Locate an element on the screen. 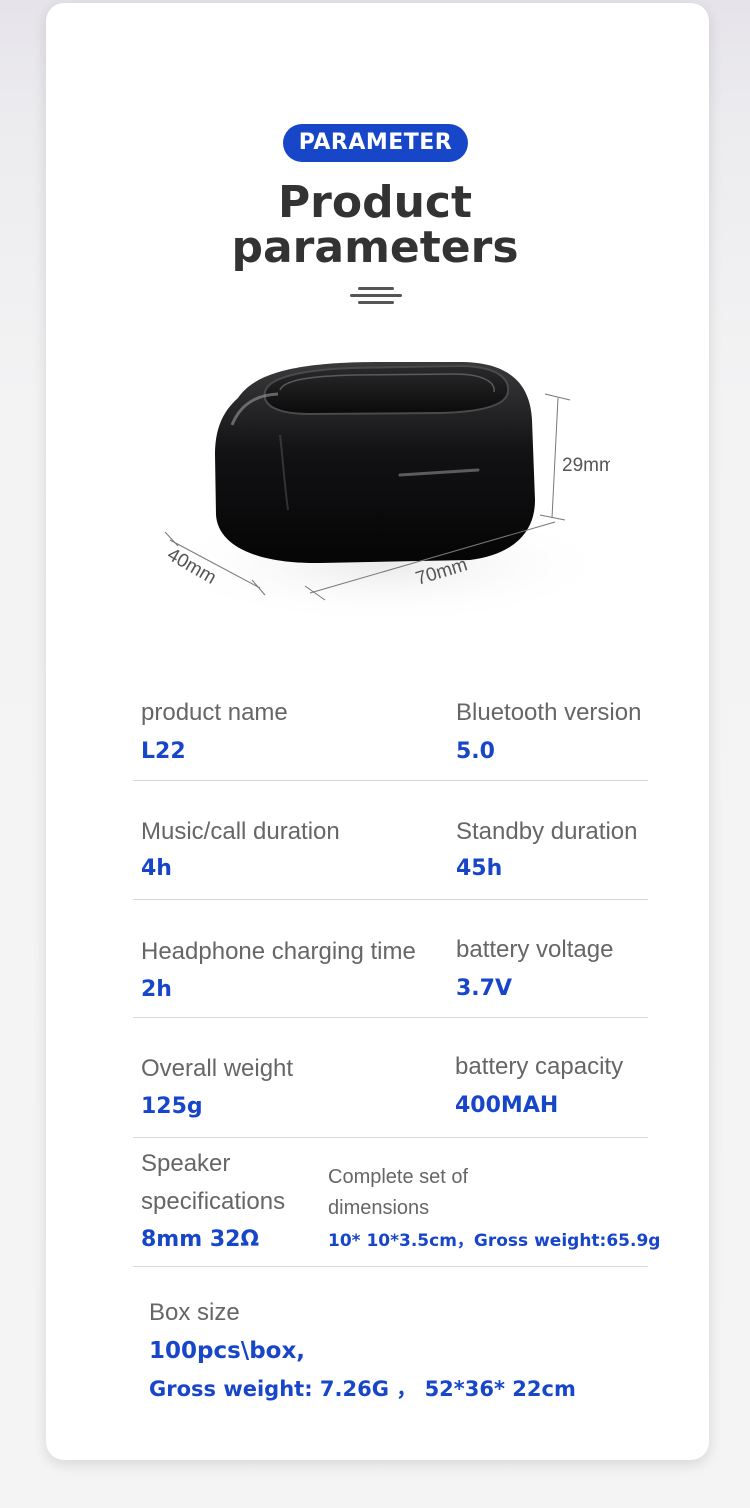  menu-lines-icon is located at coordinates (376, 296).